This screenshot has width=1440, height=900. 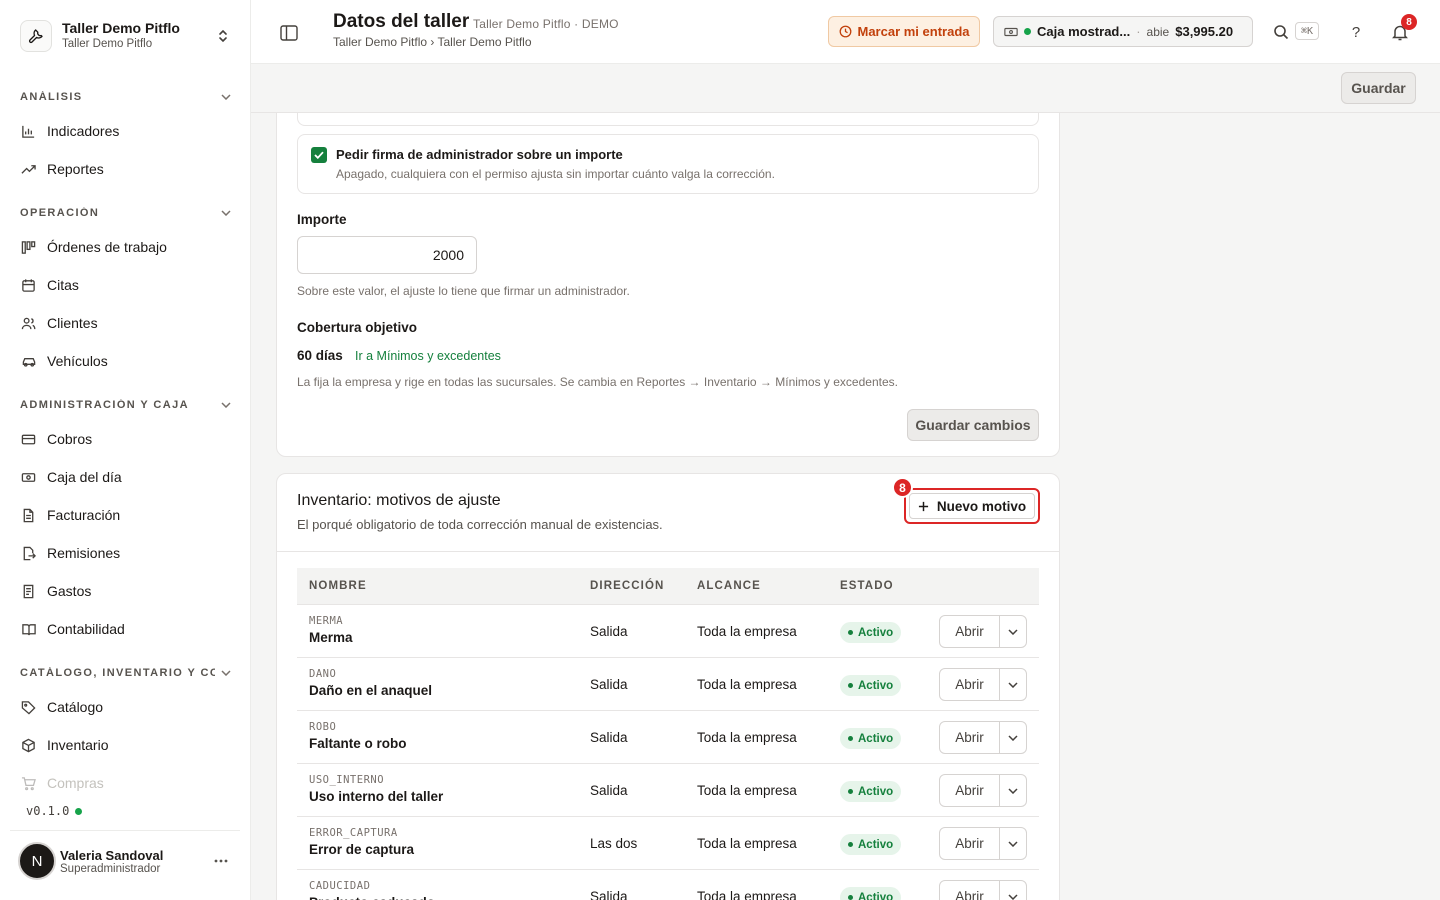 I want to click on sidebar-toggle-icon, so click(x=289, y=33).